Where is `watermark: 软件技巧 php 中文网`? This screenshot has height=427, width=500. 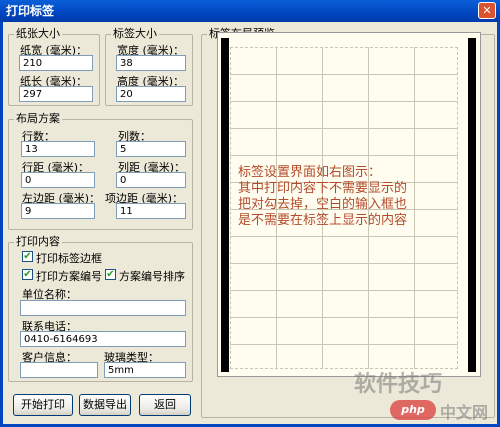 watermark: 软件技巧 php 中文网 is located at coordinates (415, 393).